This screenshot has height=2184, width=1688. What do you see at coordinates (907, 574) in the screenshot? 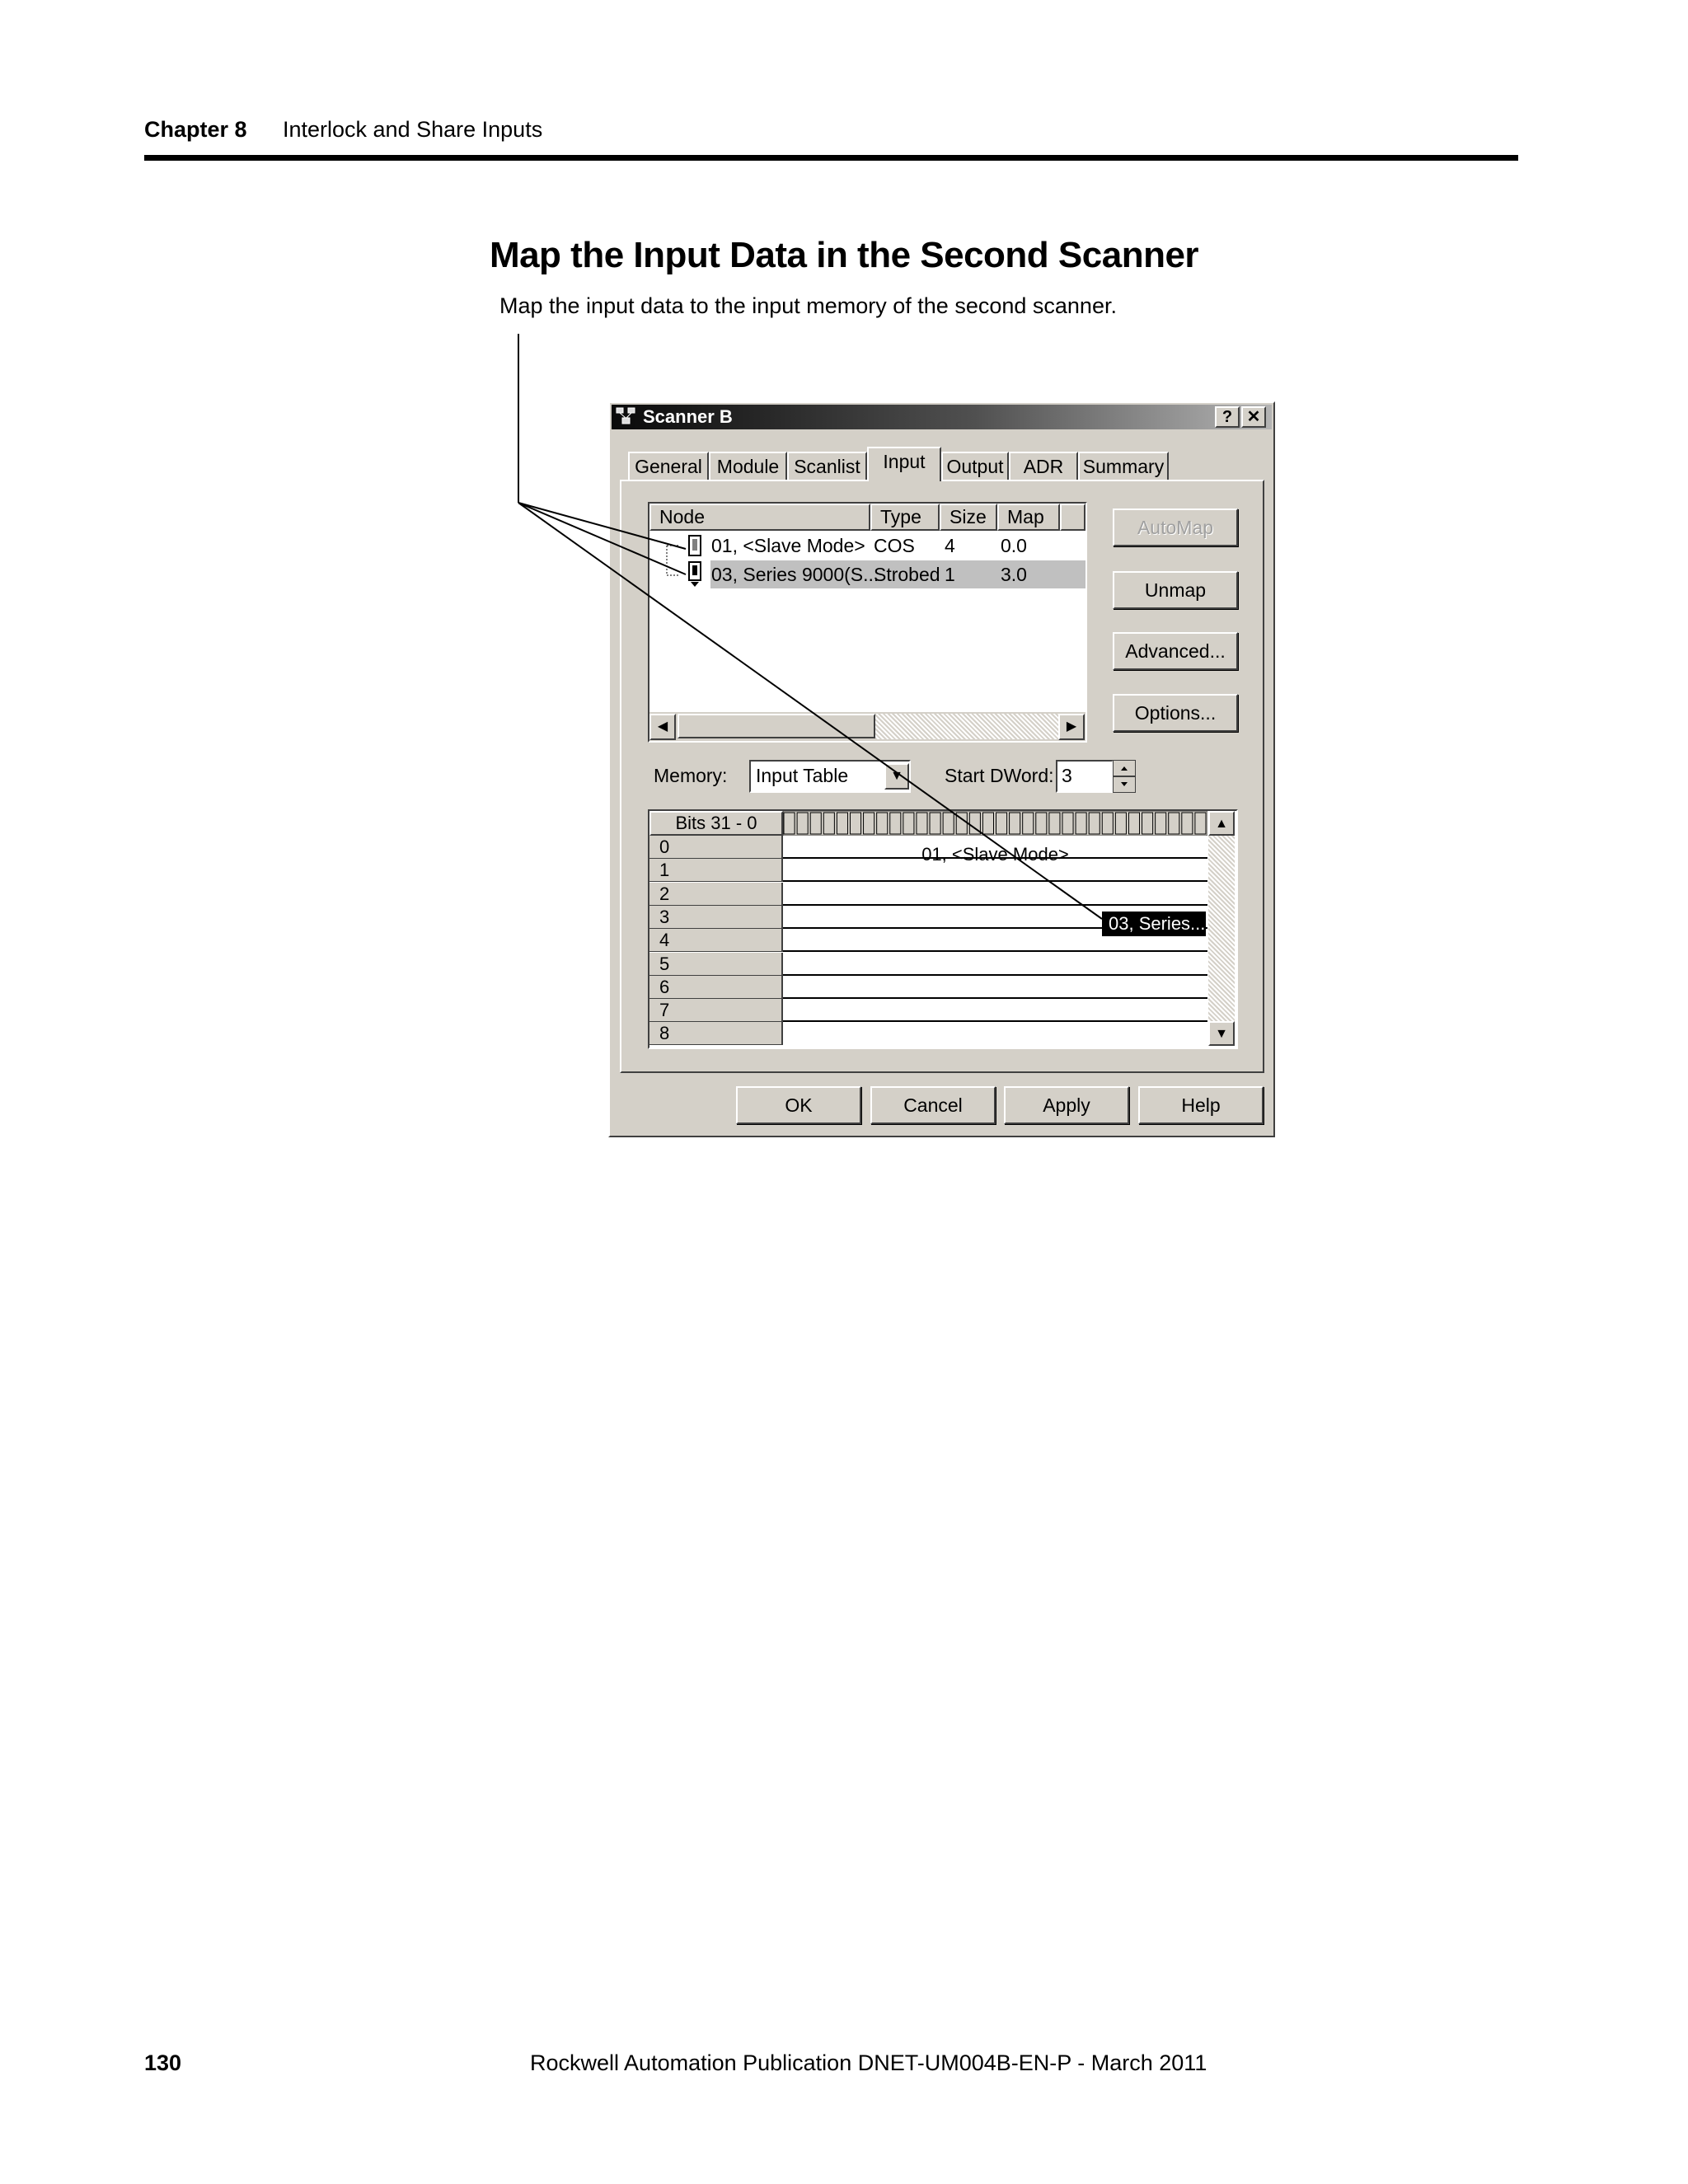
I see `node-row-2-type: Strobed` at bounding box center [907, 574].